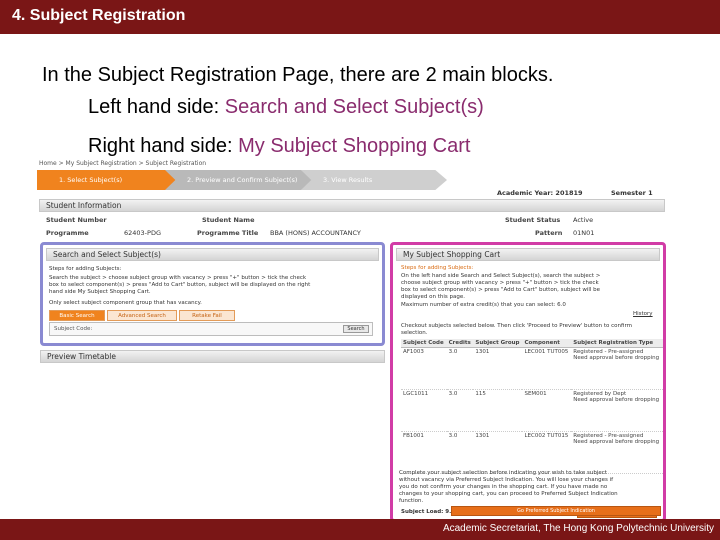 This screenshot has width=720, height=540. What do you see at coordinates (643, 314) in the screenshot?
I see `history-link: History` at bounding box center [643, 314].